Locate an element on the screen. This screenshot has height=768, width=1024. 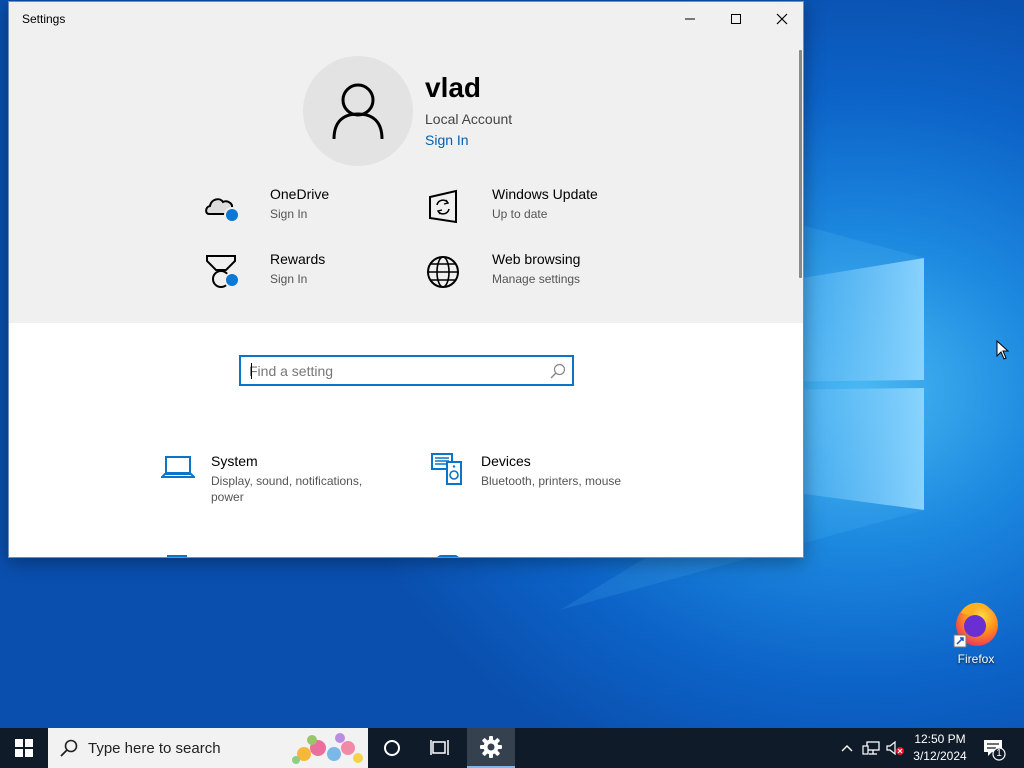
task-view-button is located at coordinates (440, 748).